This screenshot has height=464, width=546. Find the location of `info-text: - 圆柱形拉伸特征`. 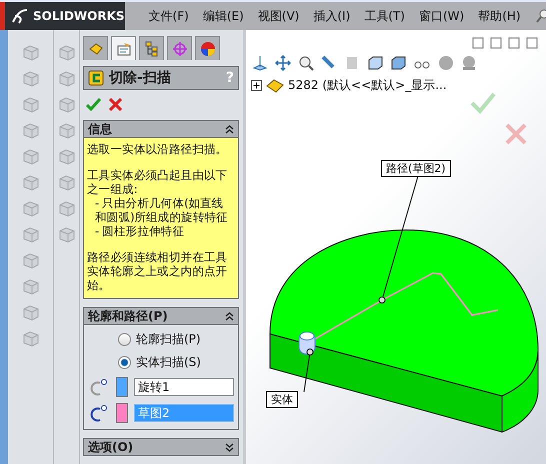

info-text: - 圆柱形拉伸特征 is located at coordinates (140, 231).